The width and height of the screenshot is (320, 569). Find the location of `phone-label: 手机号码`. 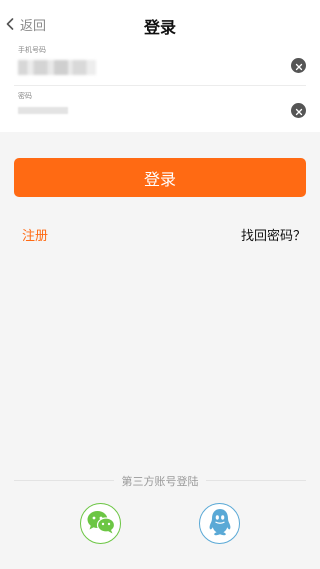

phone-label: 手机号码 is located at coordinates (32, 50).